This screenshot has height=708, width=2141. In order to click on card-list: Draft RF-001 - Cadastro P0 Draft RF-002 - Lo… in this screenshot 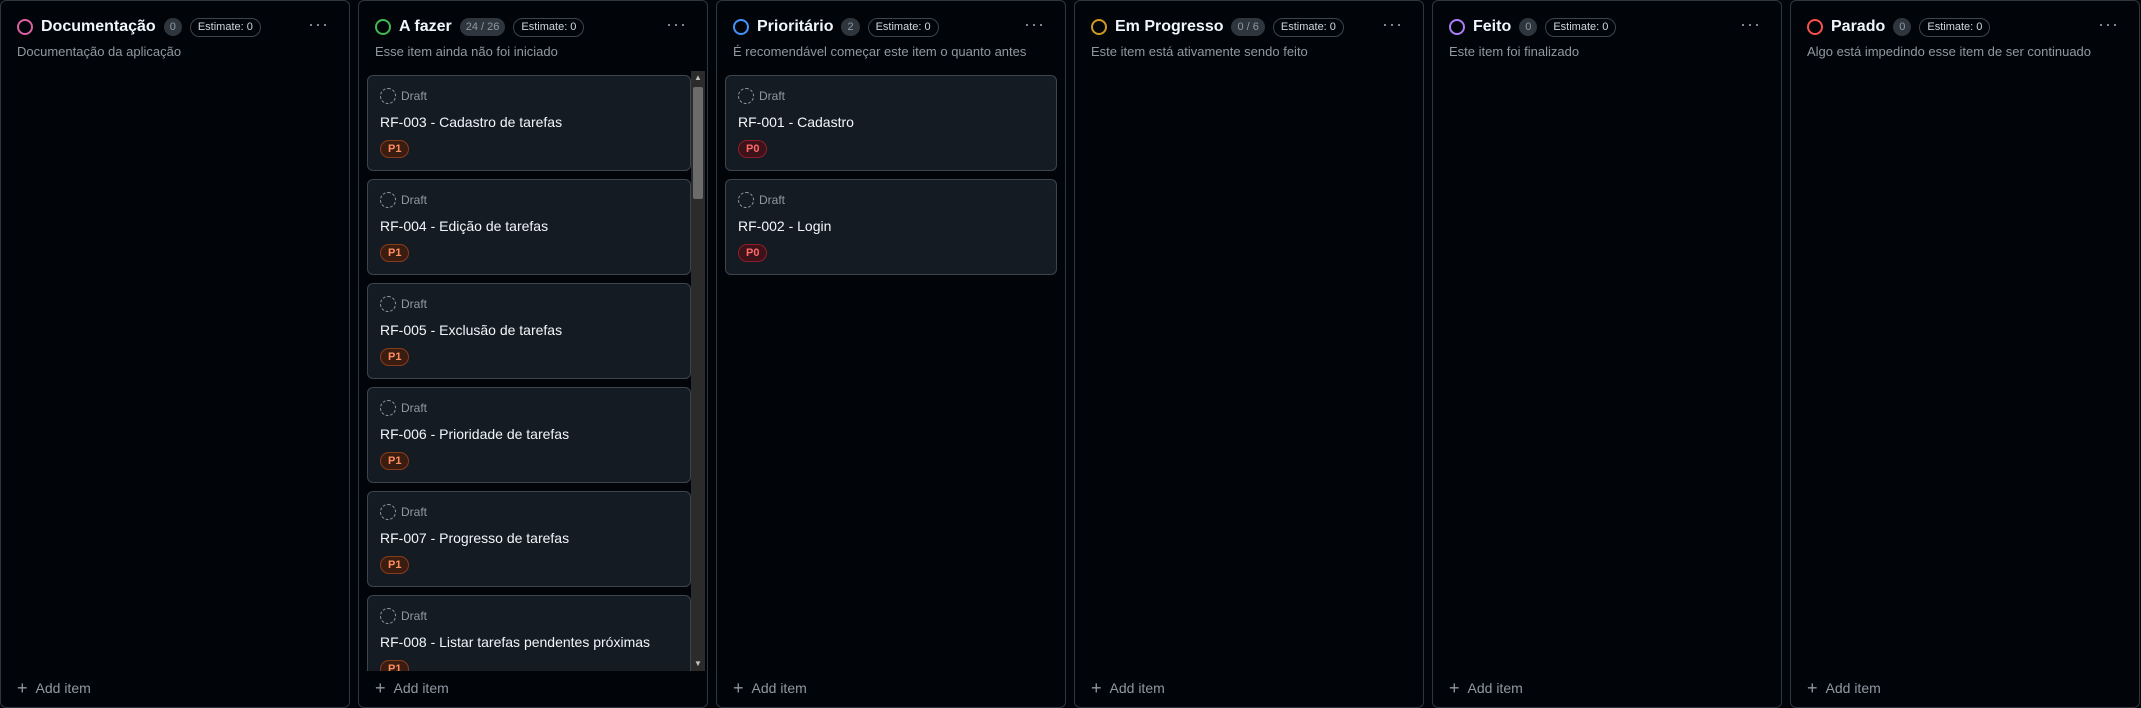, I will do `click(891, 373)`.